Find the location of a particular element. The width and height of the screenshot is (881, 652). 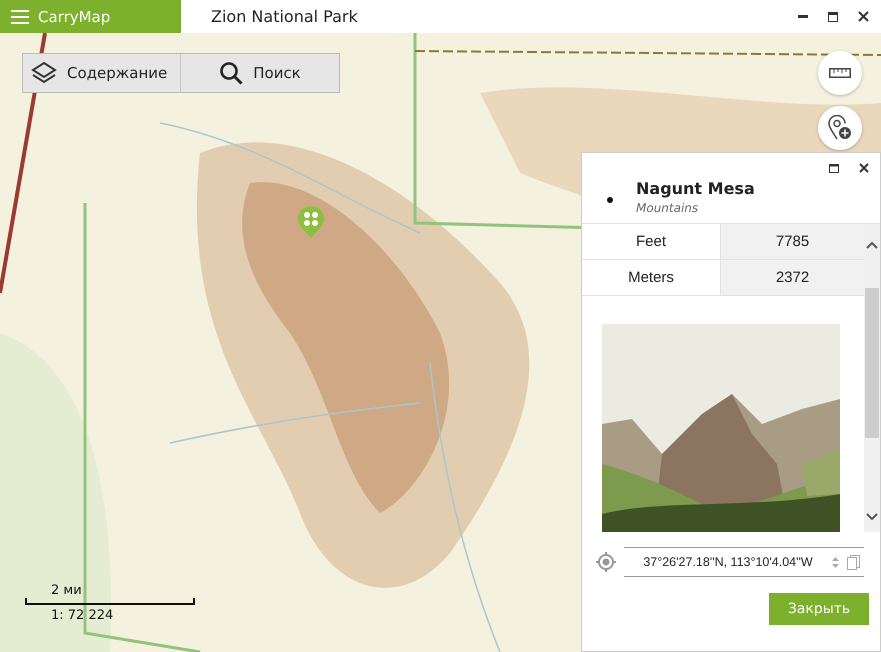

app-name: CarryMap is located at coordinates (74, 17).